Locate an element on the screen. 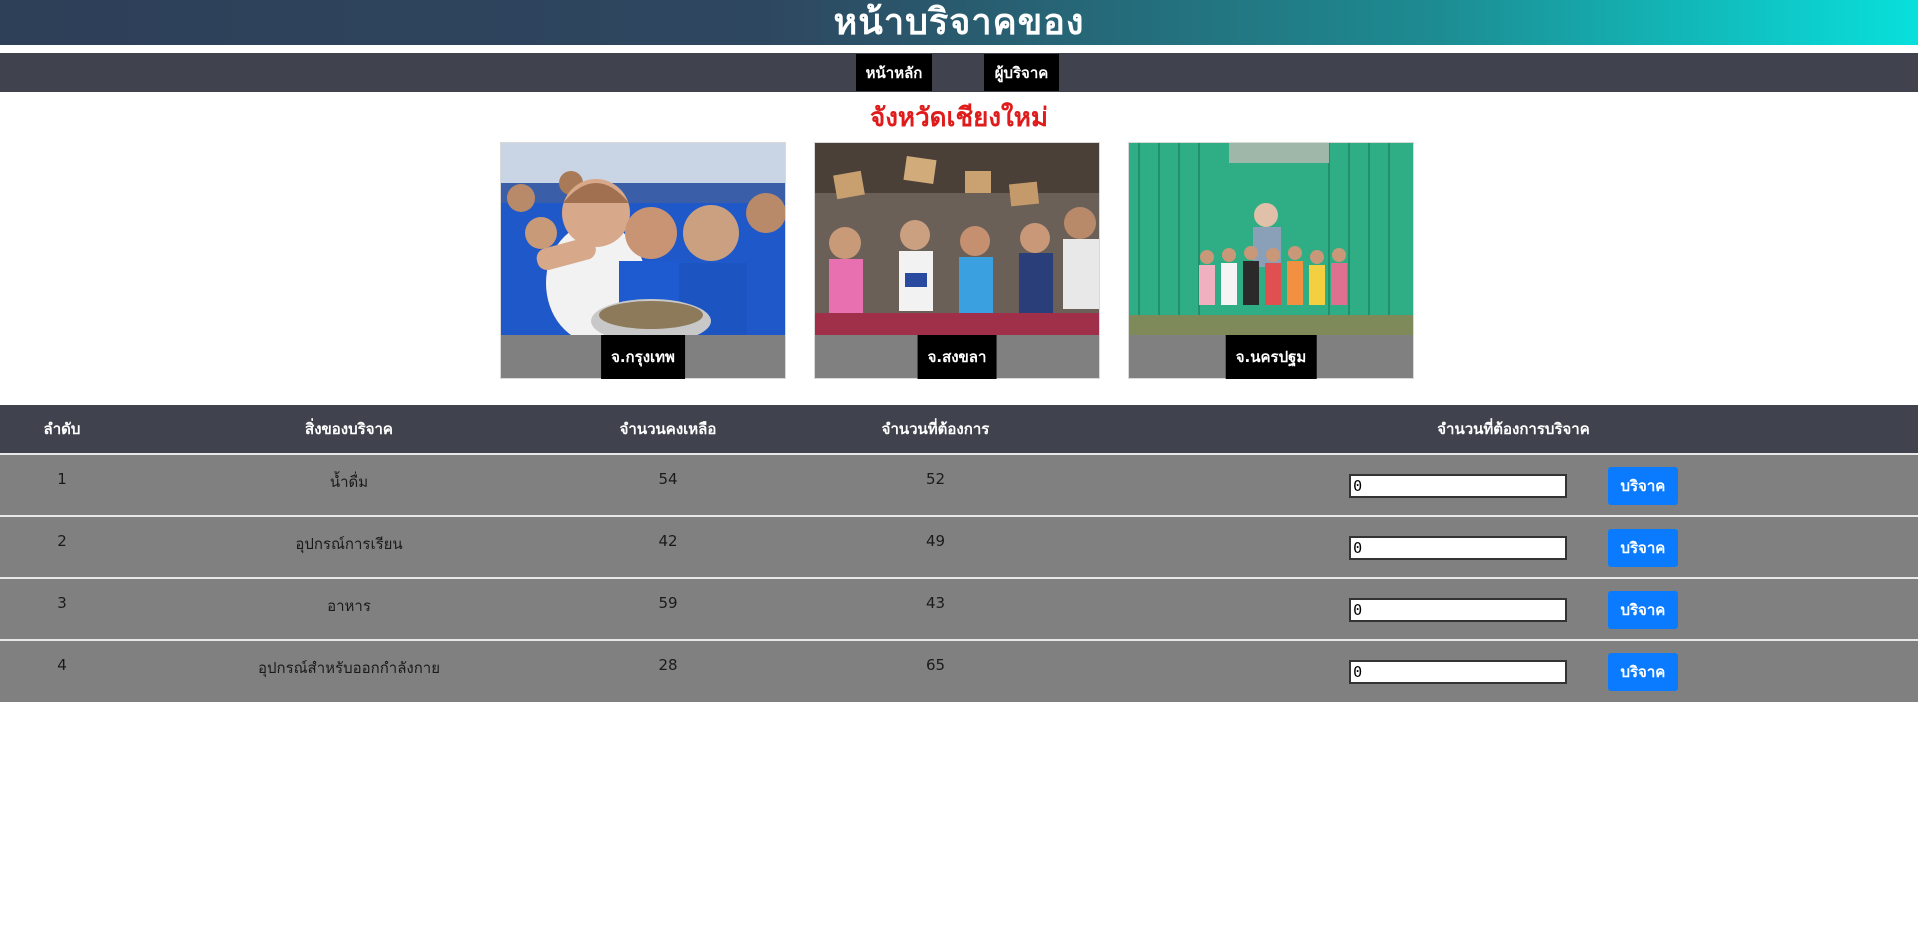 The height and width of the screenshot is (932, 1918). row-item: น้ำดื่ม is located at coordinates (349, 482).